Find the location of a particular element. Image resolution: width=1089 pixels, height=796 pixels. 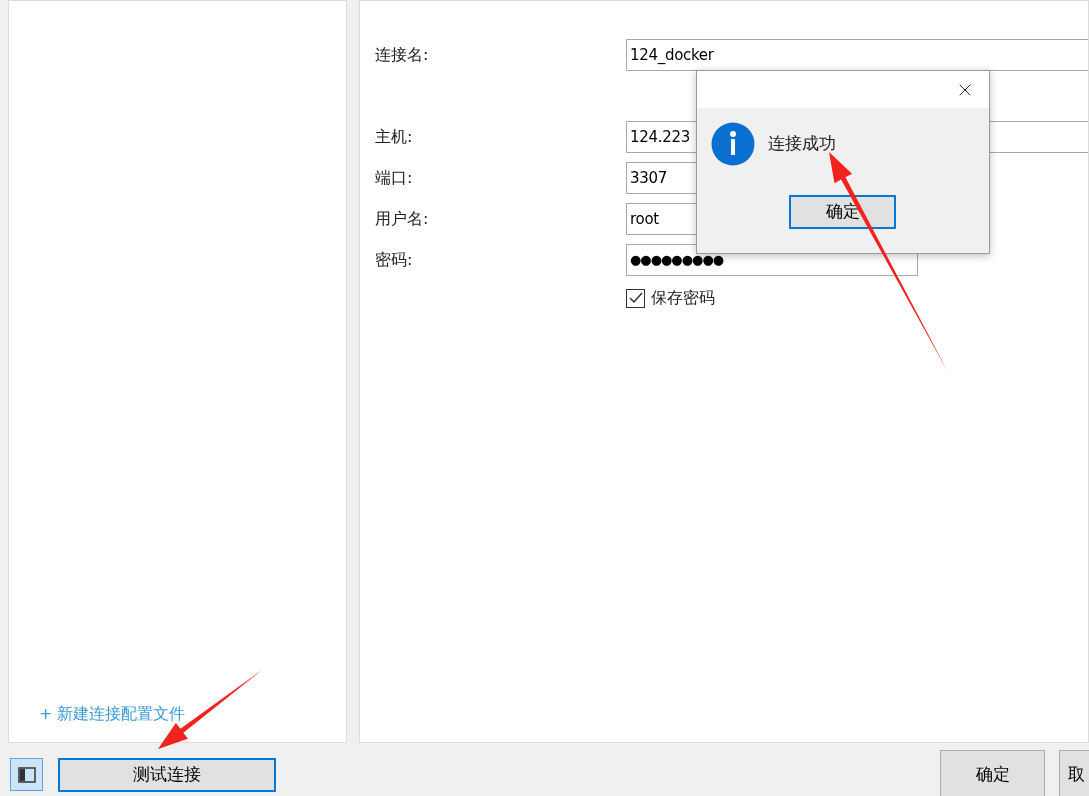

save-password-checkbox is located at coordinates (635, 298).